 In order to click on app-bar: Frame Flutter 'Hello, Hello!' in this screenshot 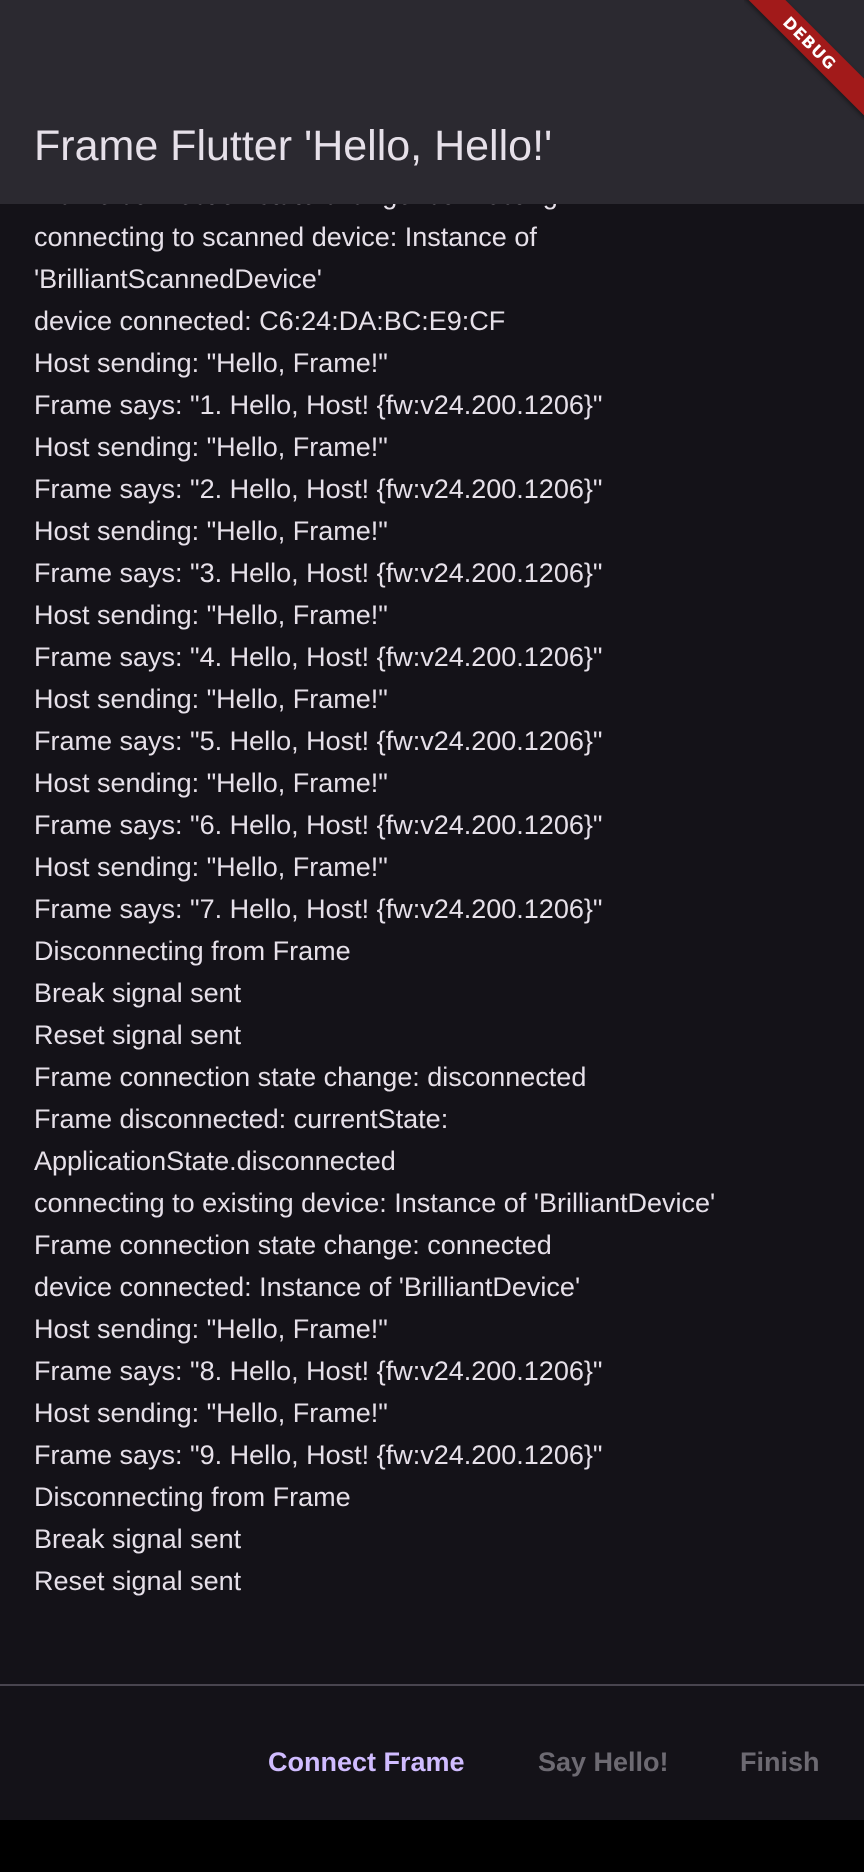, I will do `click(432, 102)`.